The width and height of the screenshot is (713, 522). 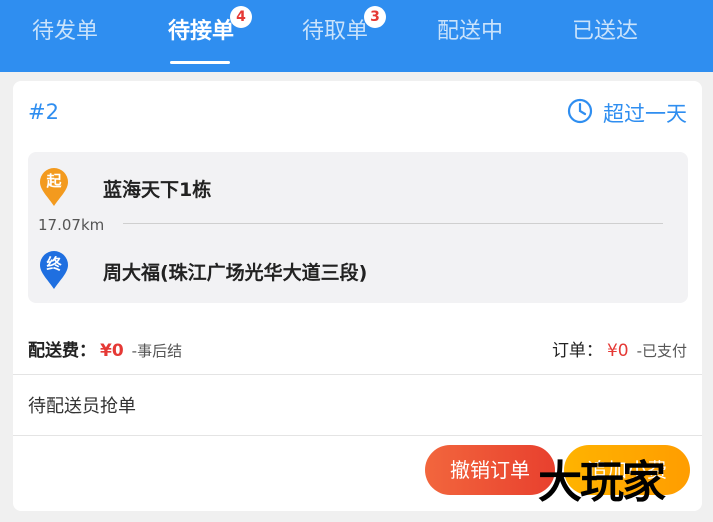 What do you see at coordinates (490, 470) in the screenshot?
I see `cancel-order-button: 撤销订单` at bounding box center [490, 470].